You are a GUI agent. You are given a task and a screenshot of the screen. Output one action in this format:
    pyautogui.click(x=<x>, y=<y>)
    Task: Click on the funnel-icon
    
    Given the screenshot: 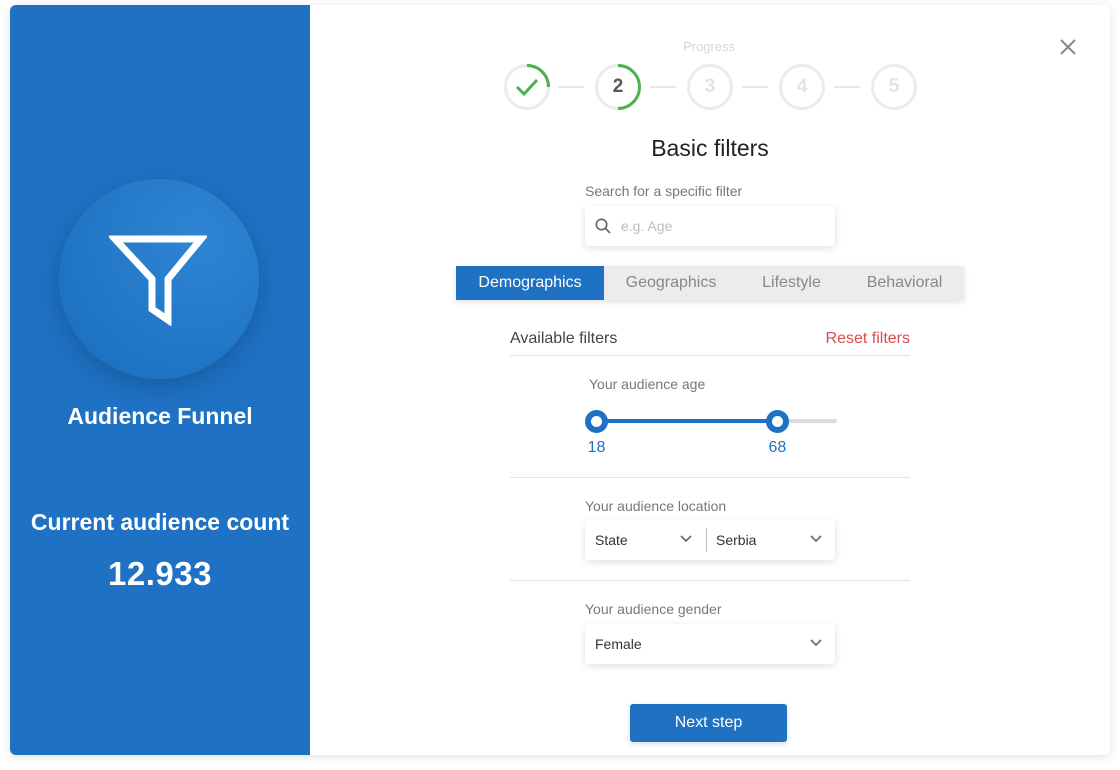 What is the action you would take?
    pyautogui.click(x=158, y=280)
    